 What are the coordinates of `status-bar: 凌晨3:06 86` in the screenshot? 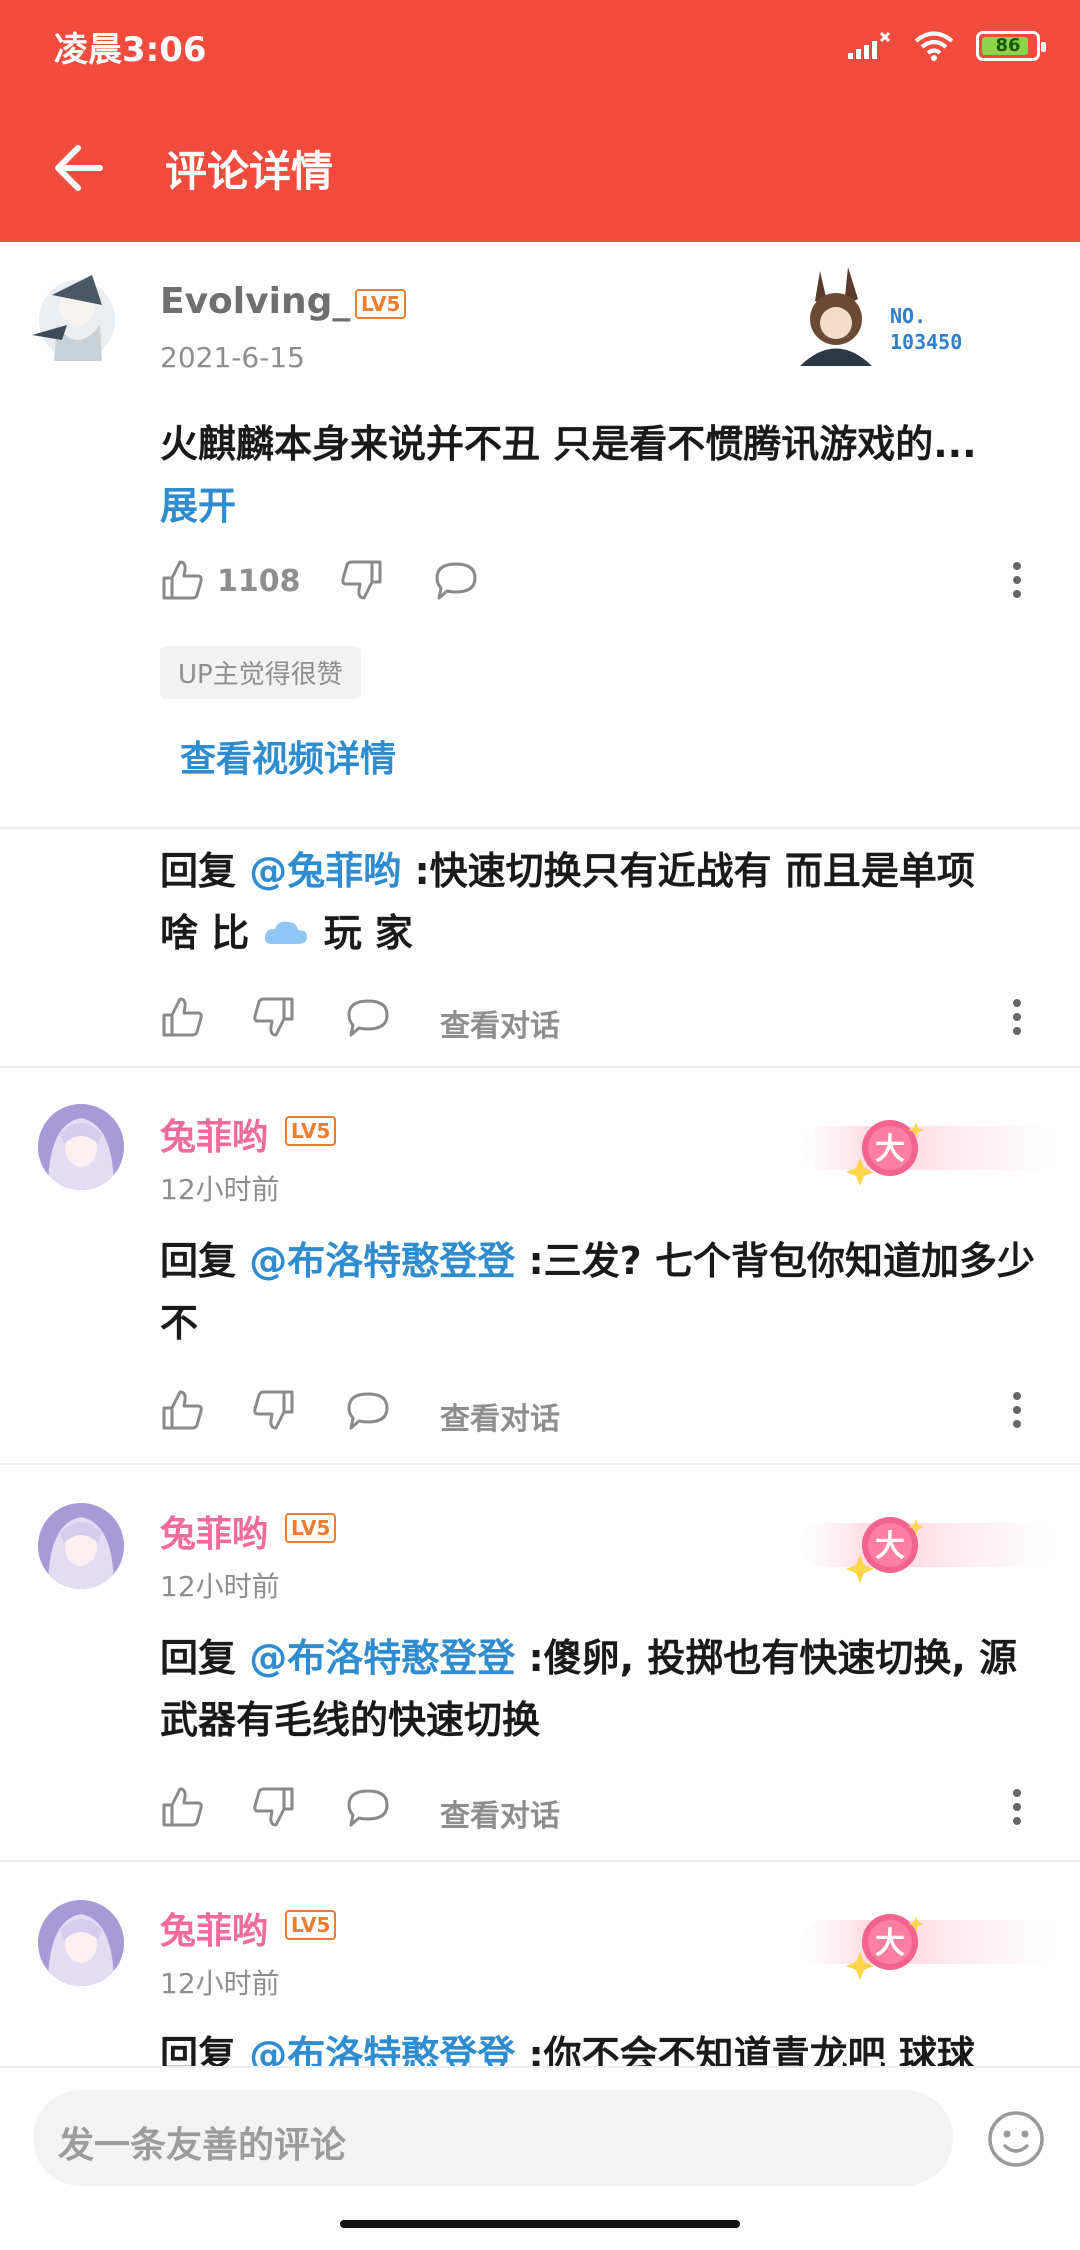 It's located at (540, 44).